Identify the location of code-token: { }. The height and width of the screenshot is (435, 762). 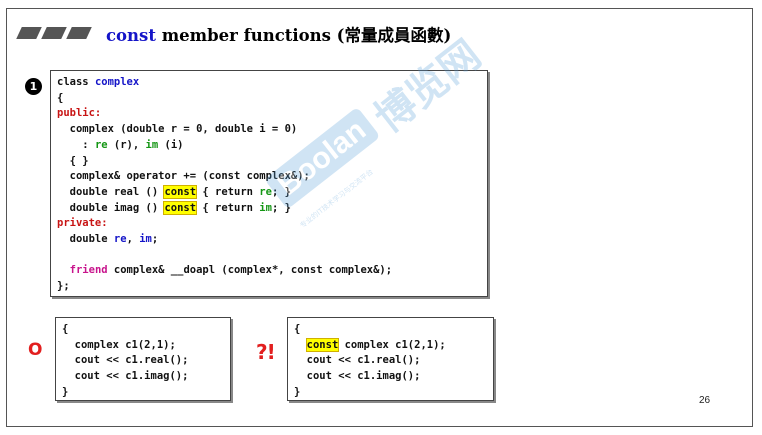
(73, 160).